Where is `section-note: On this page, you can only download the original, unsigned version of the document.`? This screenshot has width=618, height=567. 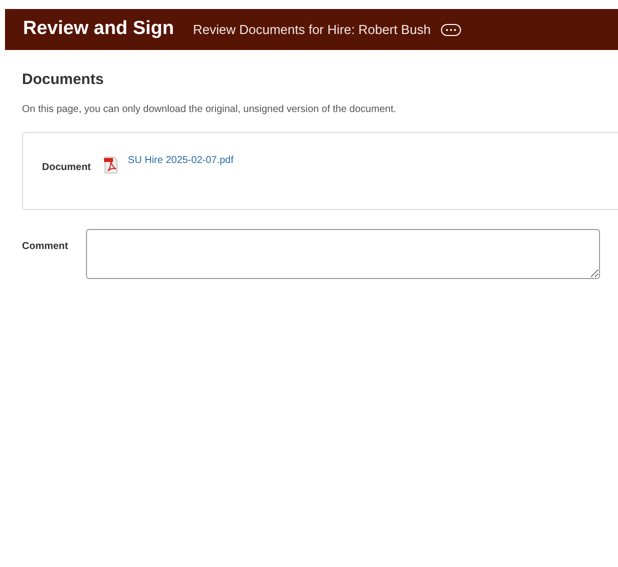
section-note: On this page, you can only download the original, unsigned version of the document. is located at coordinates (210, 110).